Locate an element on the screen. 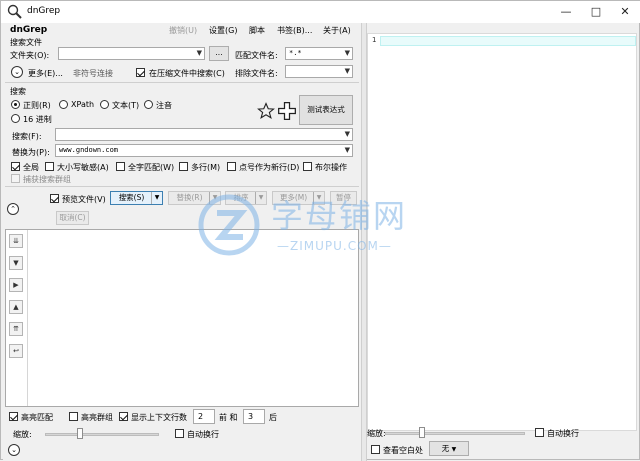  folder-label: 文件夹(O): is located at coordinates (30, 55).